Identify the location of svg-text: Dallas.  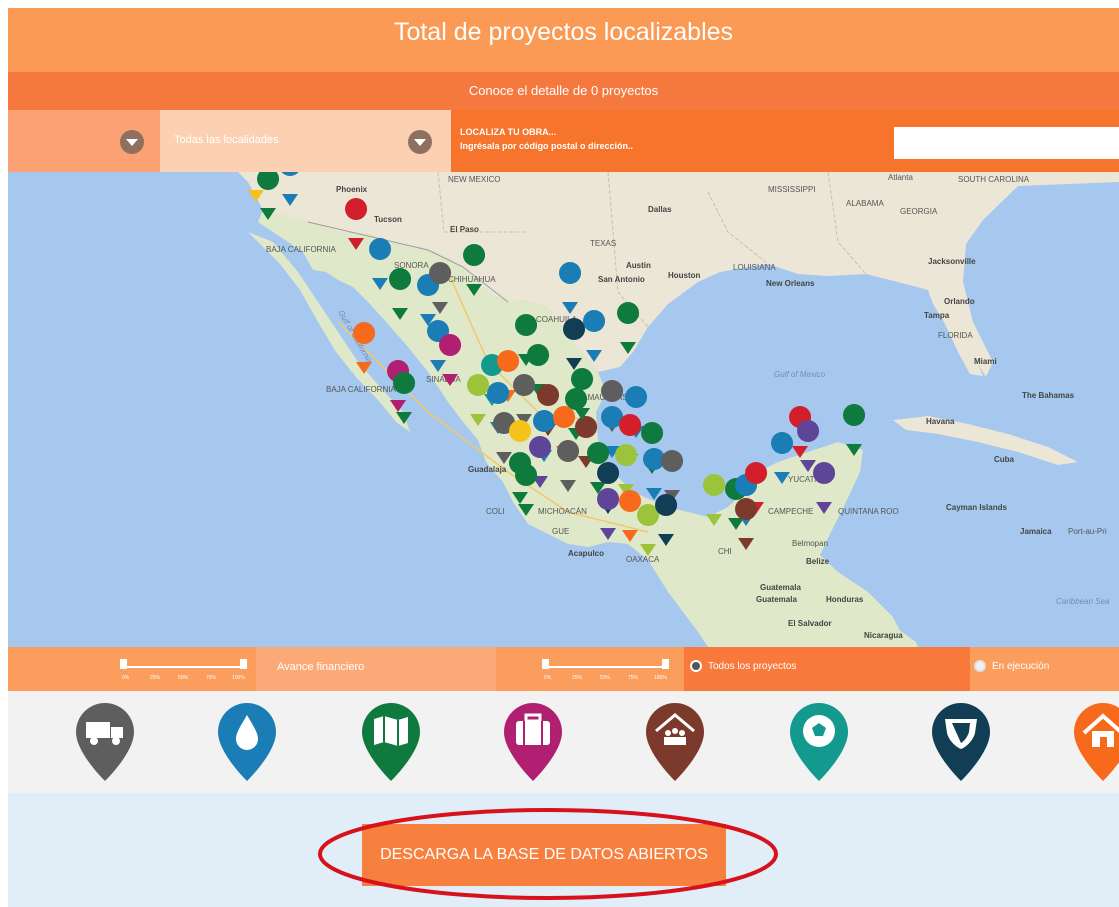
(660, 209).